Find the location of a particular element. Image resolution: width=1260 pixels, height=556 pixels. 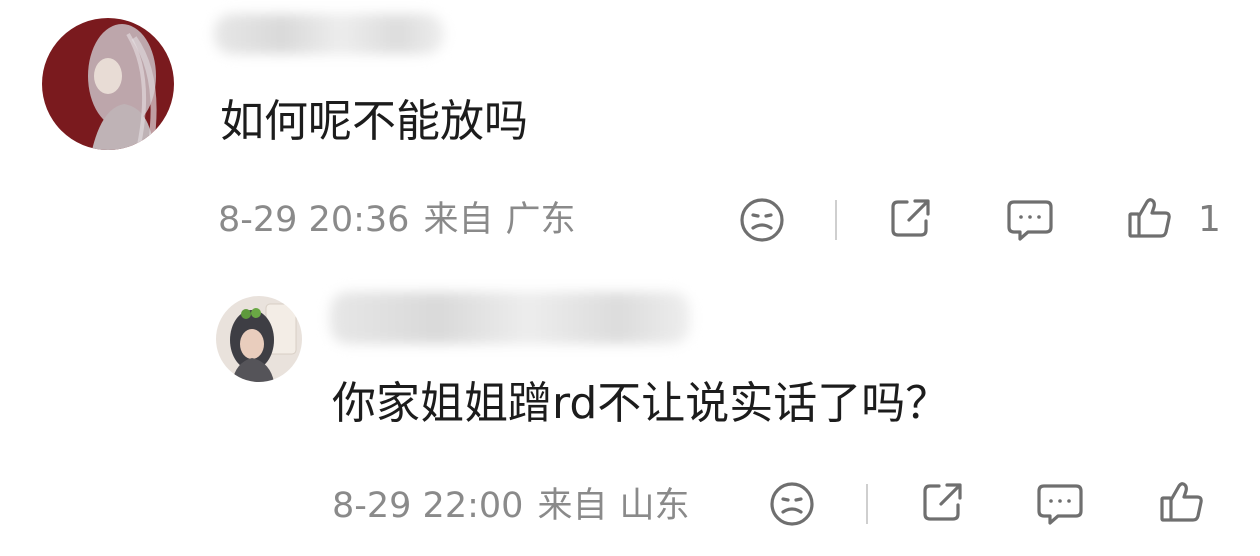

comment-location: 广东 is located at coordinates (540, 220).